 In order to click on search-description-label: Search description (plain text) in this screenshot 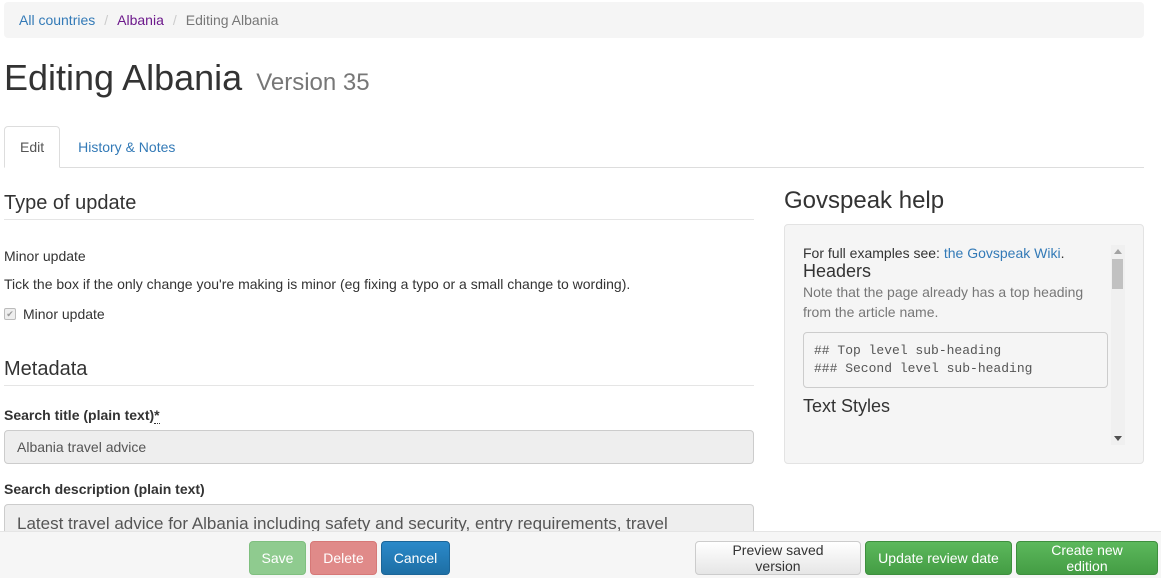, I will do `click(104, 489)`.